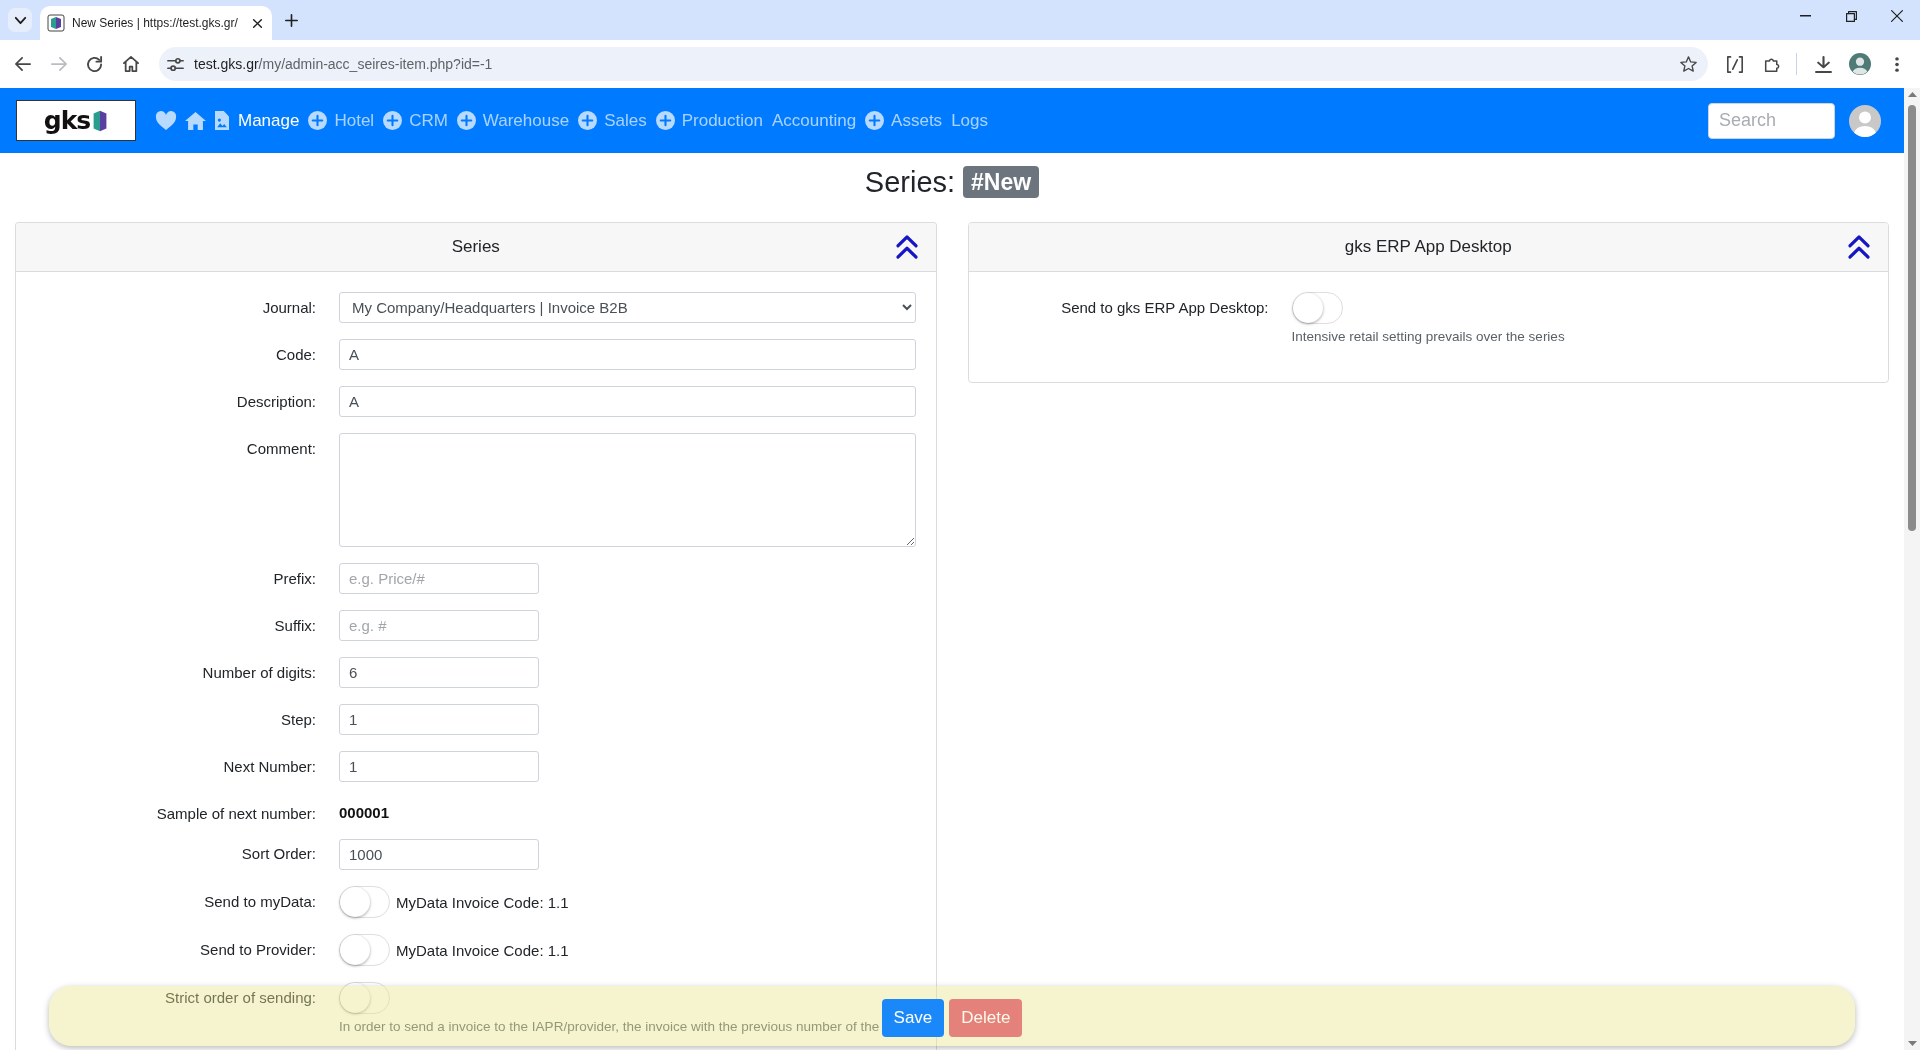 The image size is (1920, 1050). Describe the element at coordinates (1912, 1043) in the screenshot. I see `scroll-down-arrow-icon` at that location.